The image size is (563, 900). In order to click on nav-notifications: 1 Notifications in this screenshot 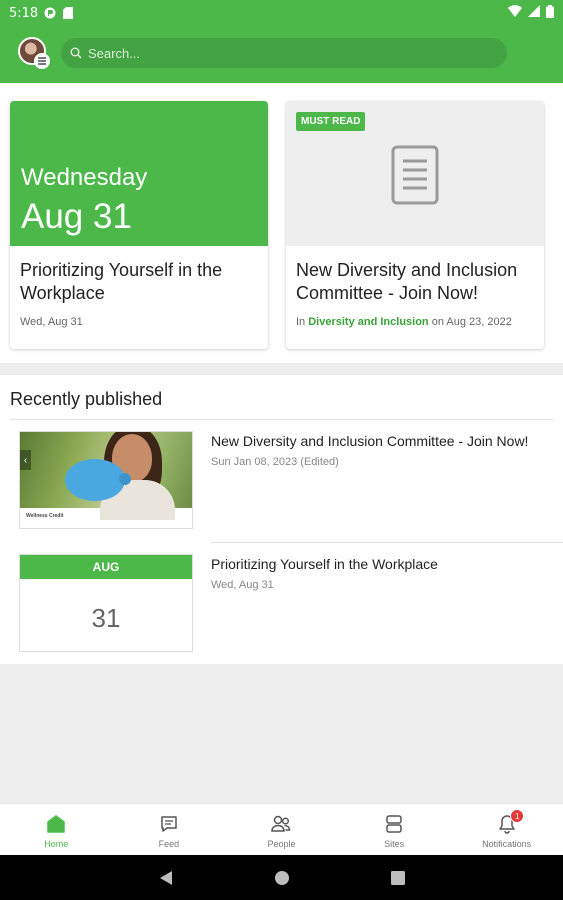, I will do `click(506, 829)`.